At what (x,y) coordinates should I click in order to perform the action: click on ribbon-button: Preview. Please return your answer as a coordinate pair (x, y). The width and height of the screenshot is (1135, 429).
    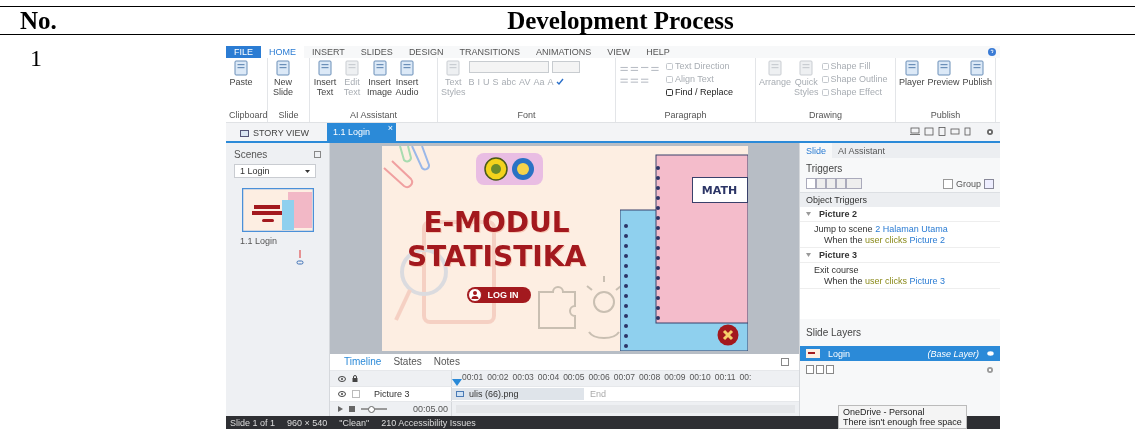
    Looking at the image, I should click on (943, 73).